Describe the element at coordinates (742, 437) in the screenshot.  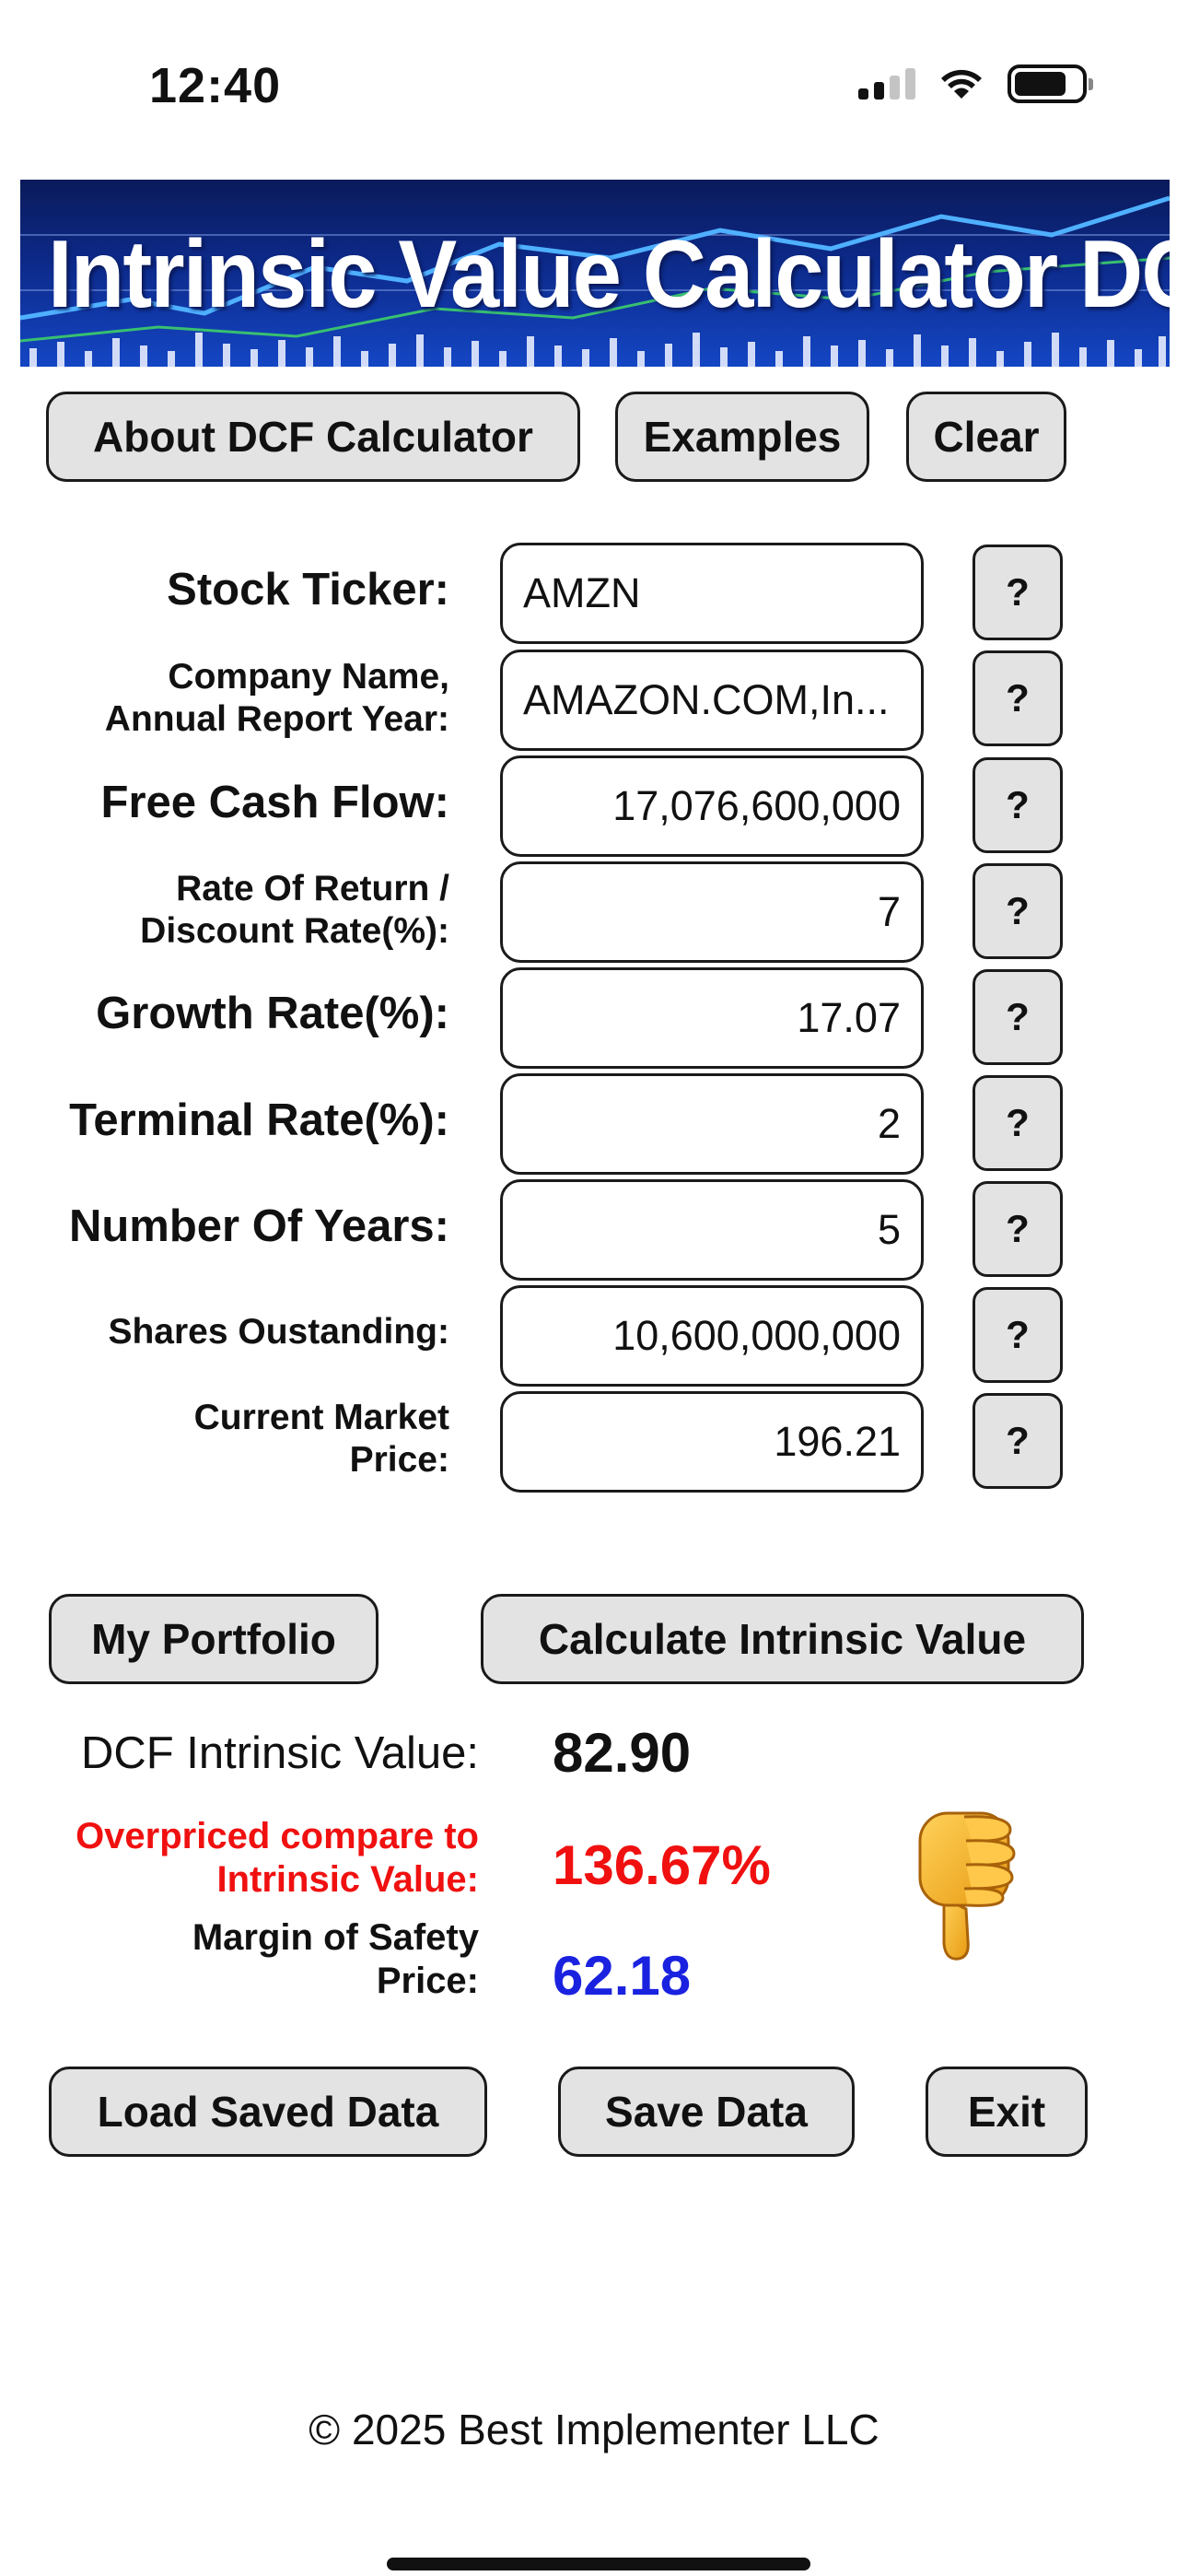
I see `examples-button: Examples` at that location.